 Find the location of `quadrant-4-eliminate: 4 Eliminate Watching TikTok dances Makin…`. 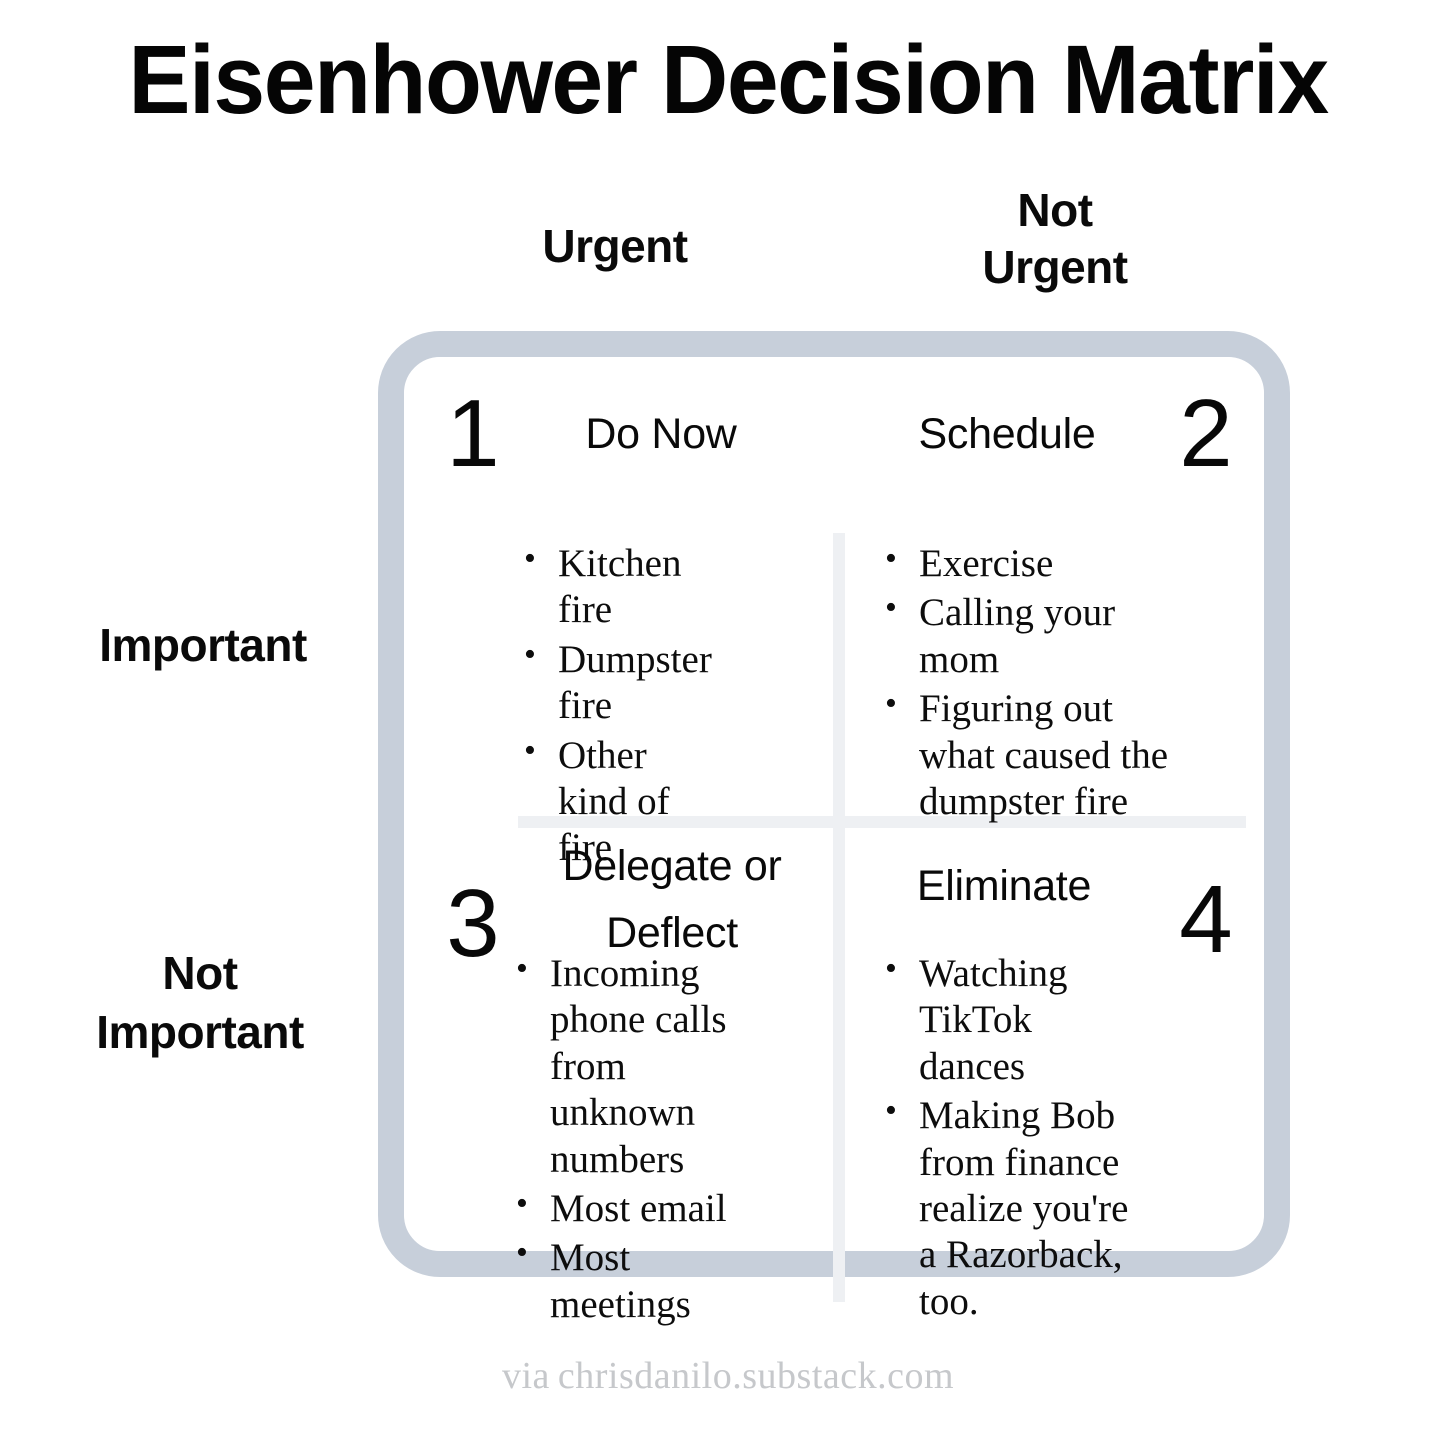

quadrant-4-eliminate: 4 Eliminate Watching TikTok dances Makin… is located at coordinates (1047, 1075).